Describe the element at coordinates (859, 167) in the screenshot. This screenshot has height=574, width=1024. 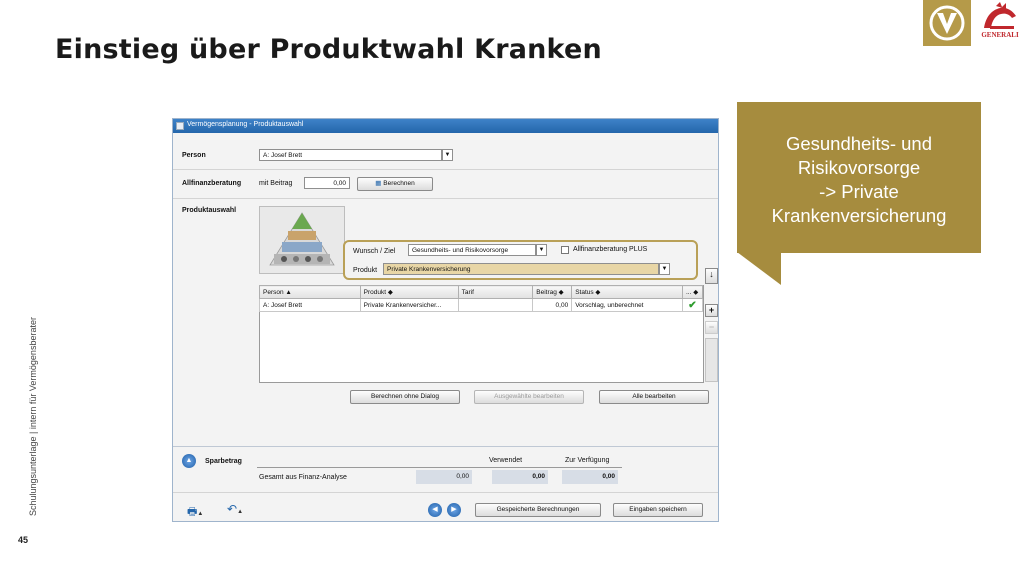
I see `callout-line: Risikovorsorge` at that location.